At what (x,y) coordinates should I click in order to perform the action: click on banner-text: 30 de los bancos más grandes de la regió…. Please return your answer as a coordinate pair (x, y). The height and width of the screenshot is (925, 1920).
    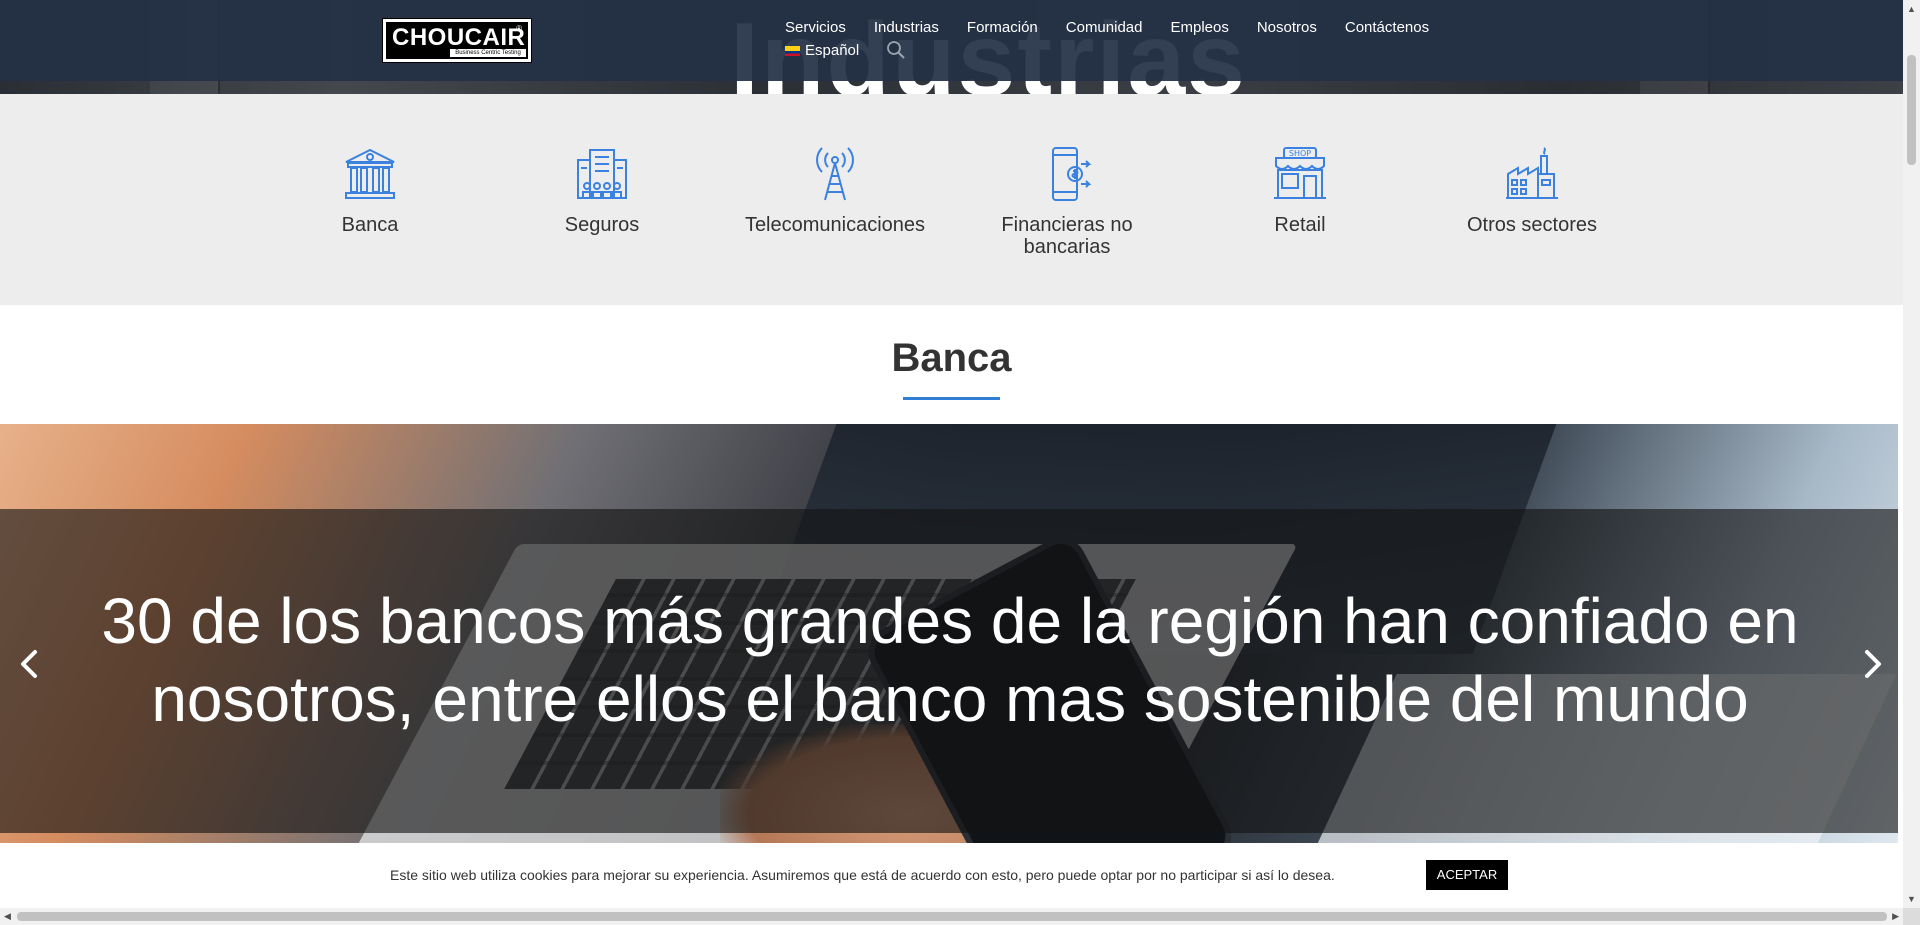
    Looking at the image, I should click on (950, 660).